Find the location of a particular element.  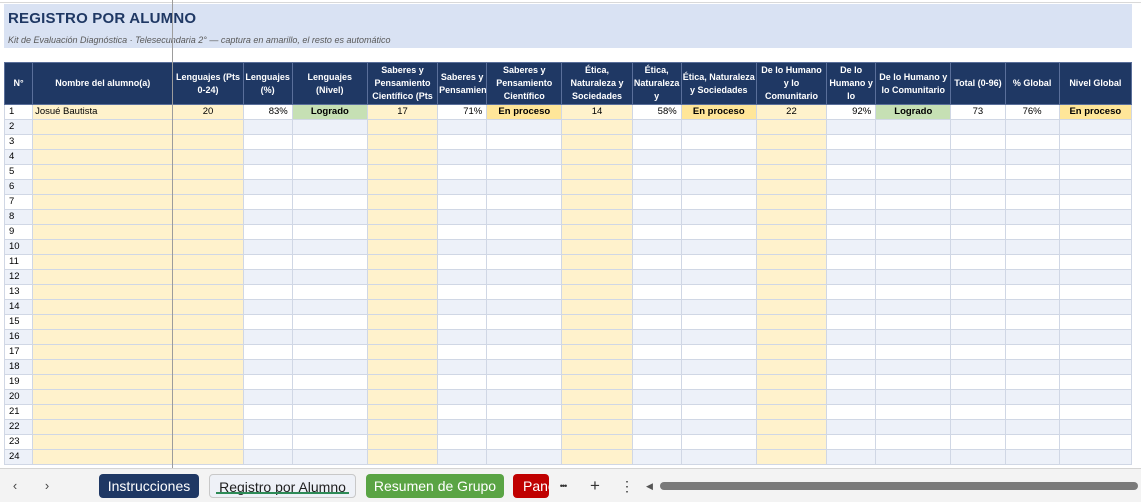

column-header: De lo Humano y lo Comunitario is located at coordinates (791, 83).